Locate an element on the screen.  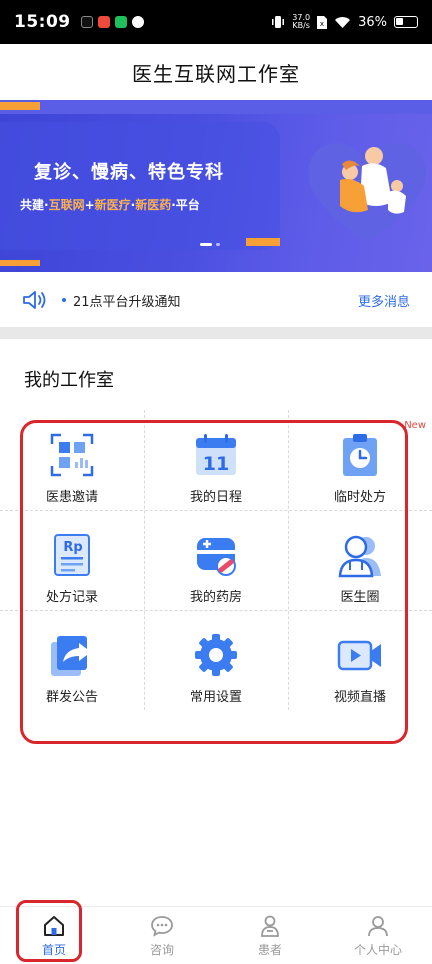
chat-icon is located at coordinates (162, 926).